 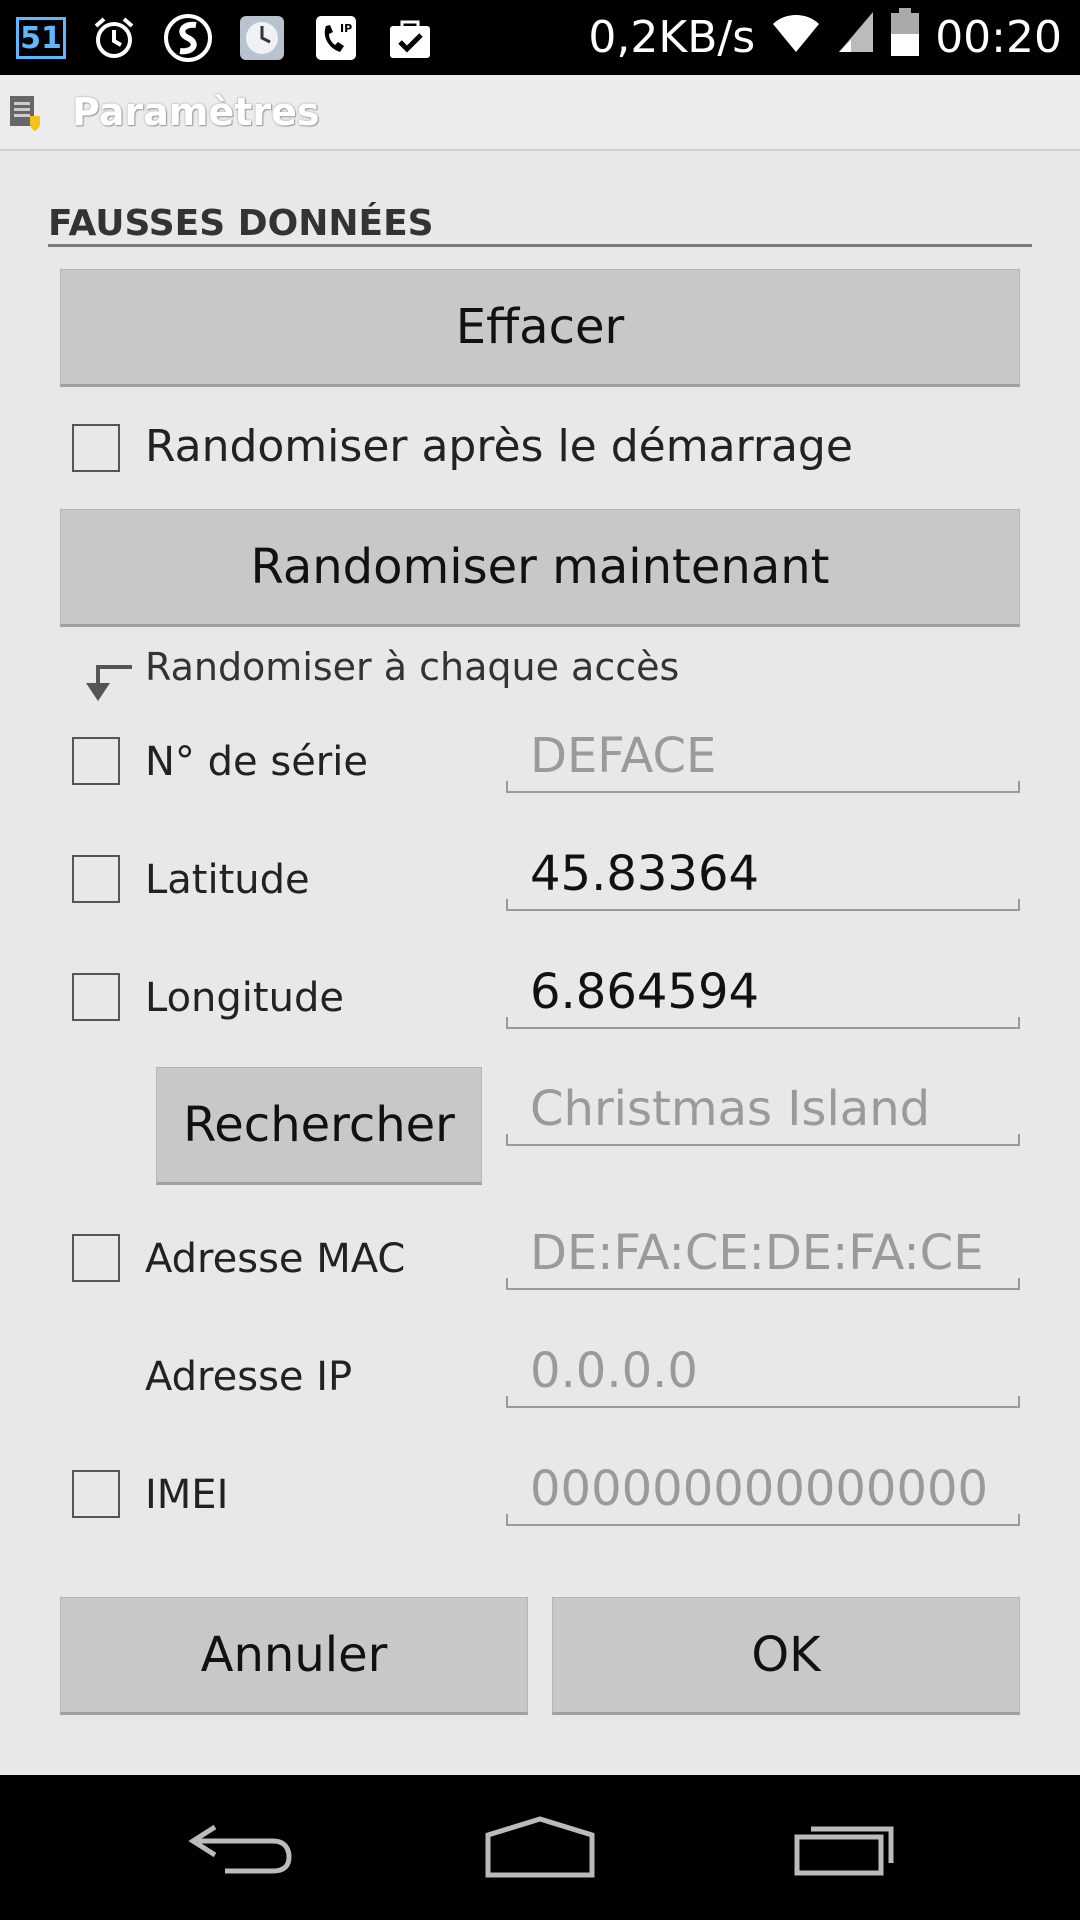 I want to click on clear-button: Effacer, so click(x=540, y=328).